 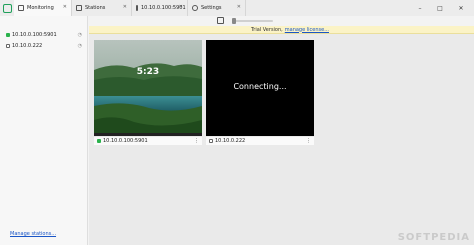 What do you see at coordinates (234, 21) in the screenshot?
I see `slider-handle` at bounding box center [234, 21].